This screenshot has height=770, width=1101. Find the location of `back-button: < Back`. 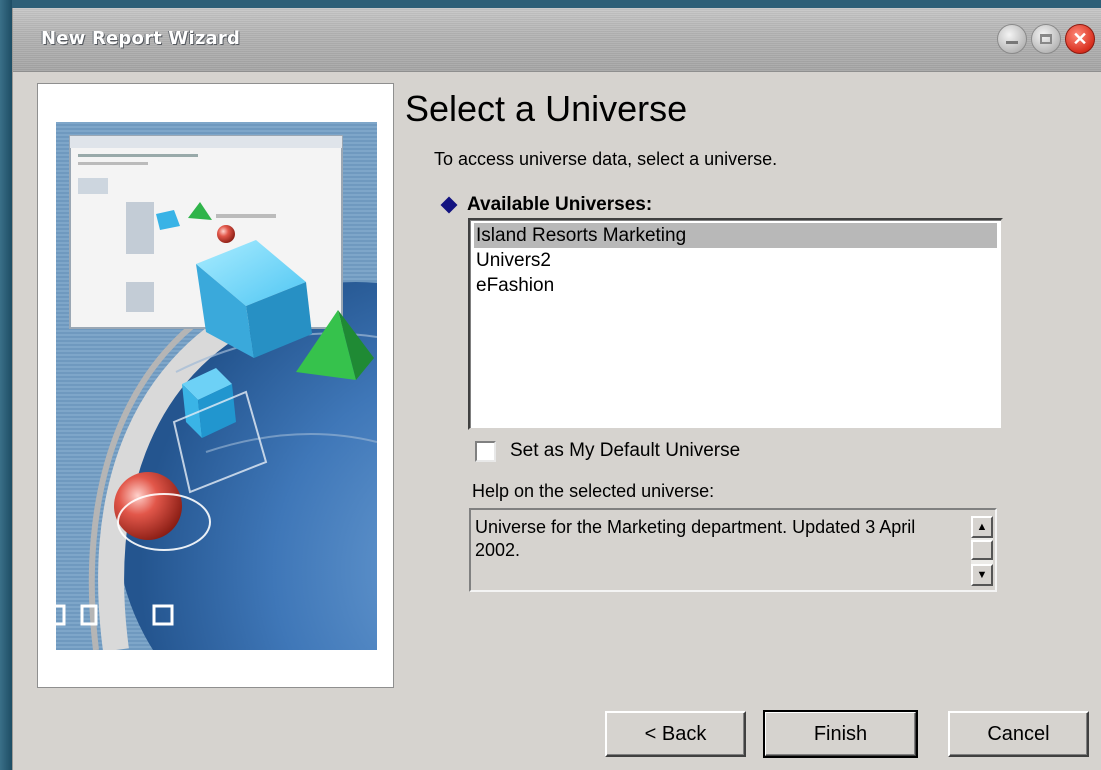

back-button: < Back is located at coordinates (675, 734).